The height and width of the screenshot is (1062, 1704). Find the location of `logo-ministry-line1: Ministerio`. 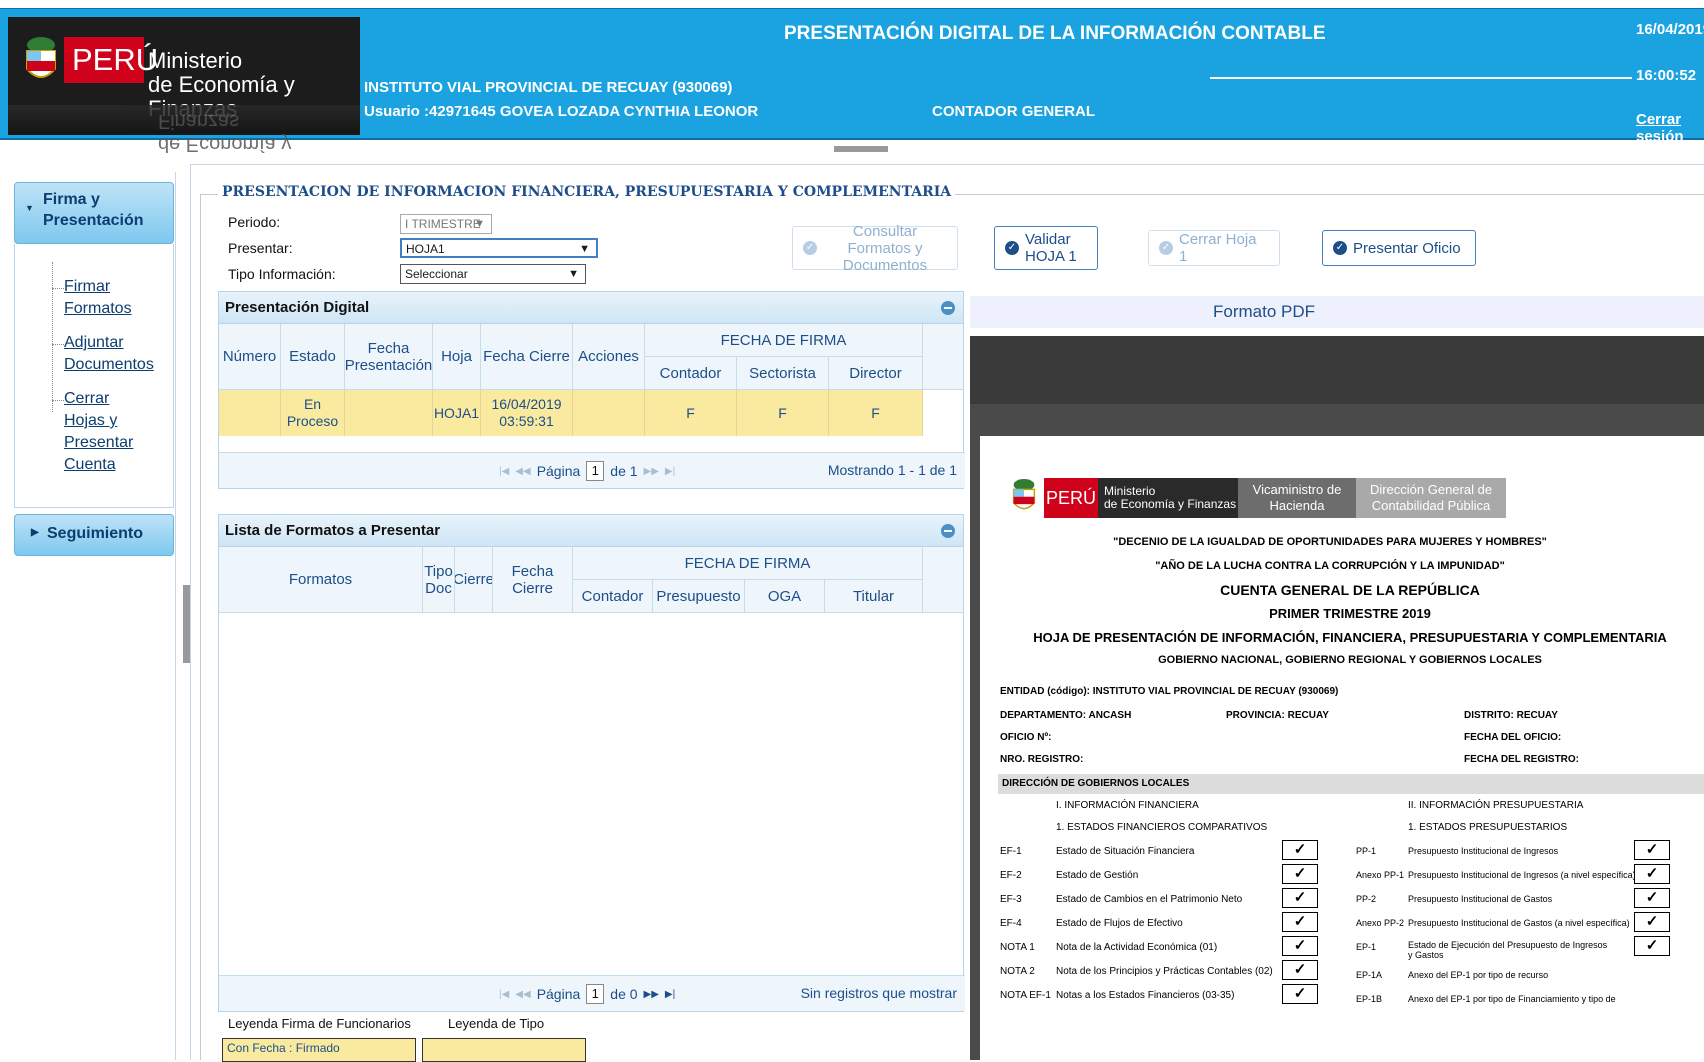

logo-ministry-line1: Ministerio is located at coordinates (195, 60).